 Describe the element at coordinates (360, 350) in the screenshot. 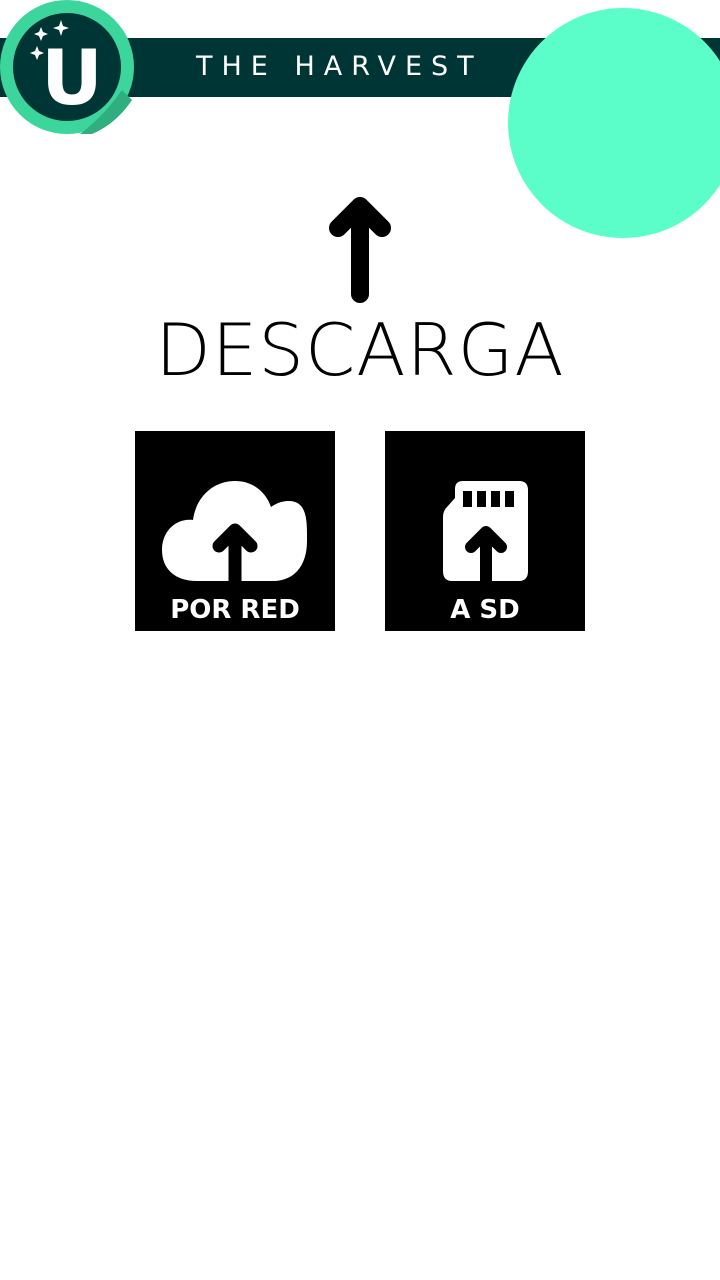

I see `page-title: DESCARGA` at that location.